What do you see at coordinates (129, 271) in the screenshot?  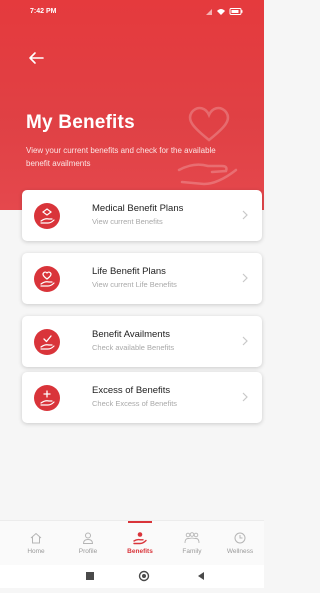 I see `card-title: Life Benefit Plans` at bounding box center [129, 271].